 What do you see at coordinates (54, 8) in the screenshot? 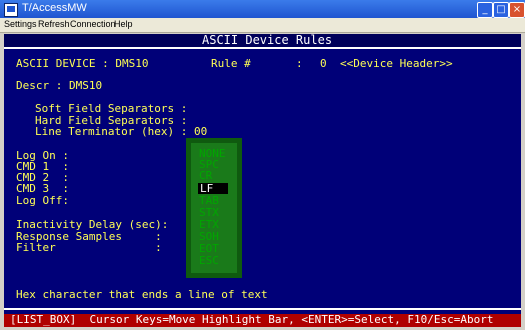
I see `window-title: T/AccessMW` at bounding box center [54, 8].